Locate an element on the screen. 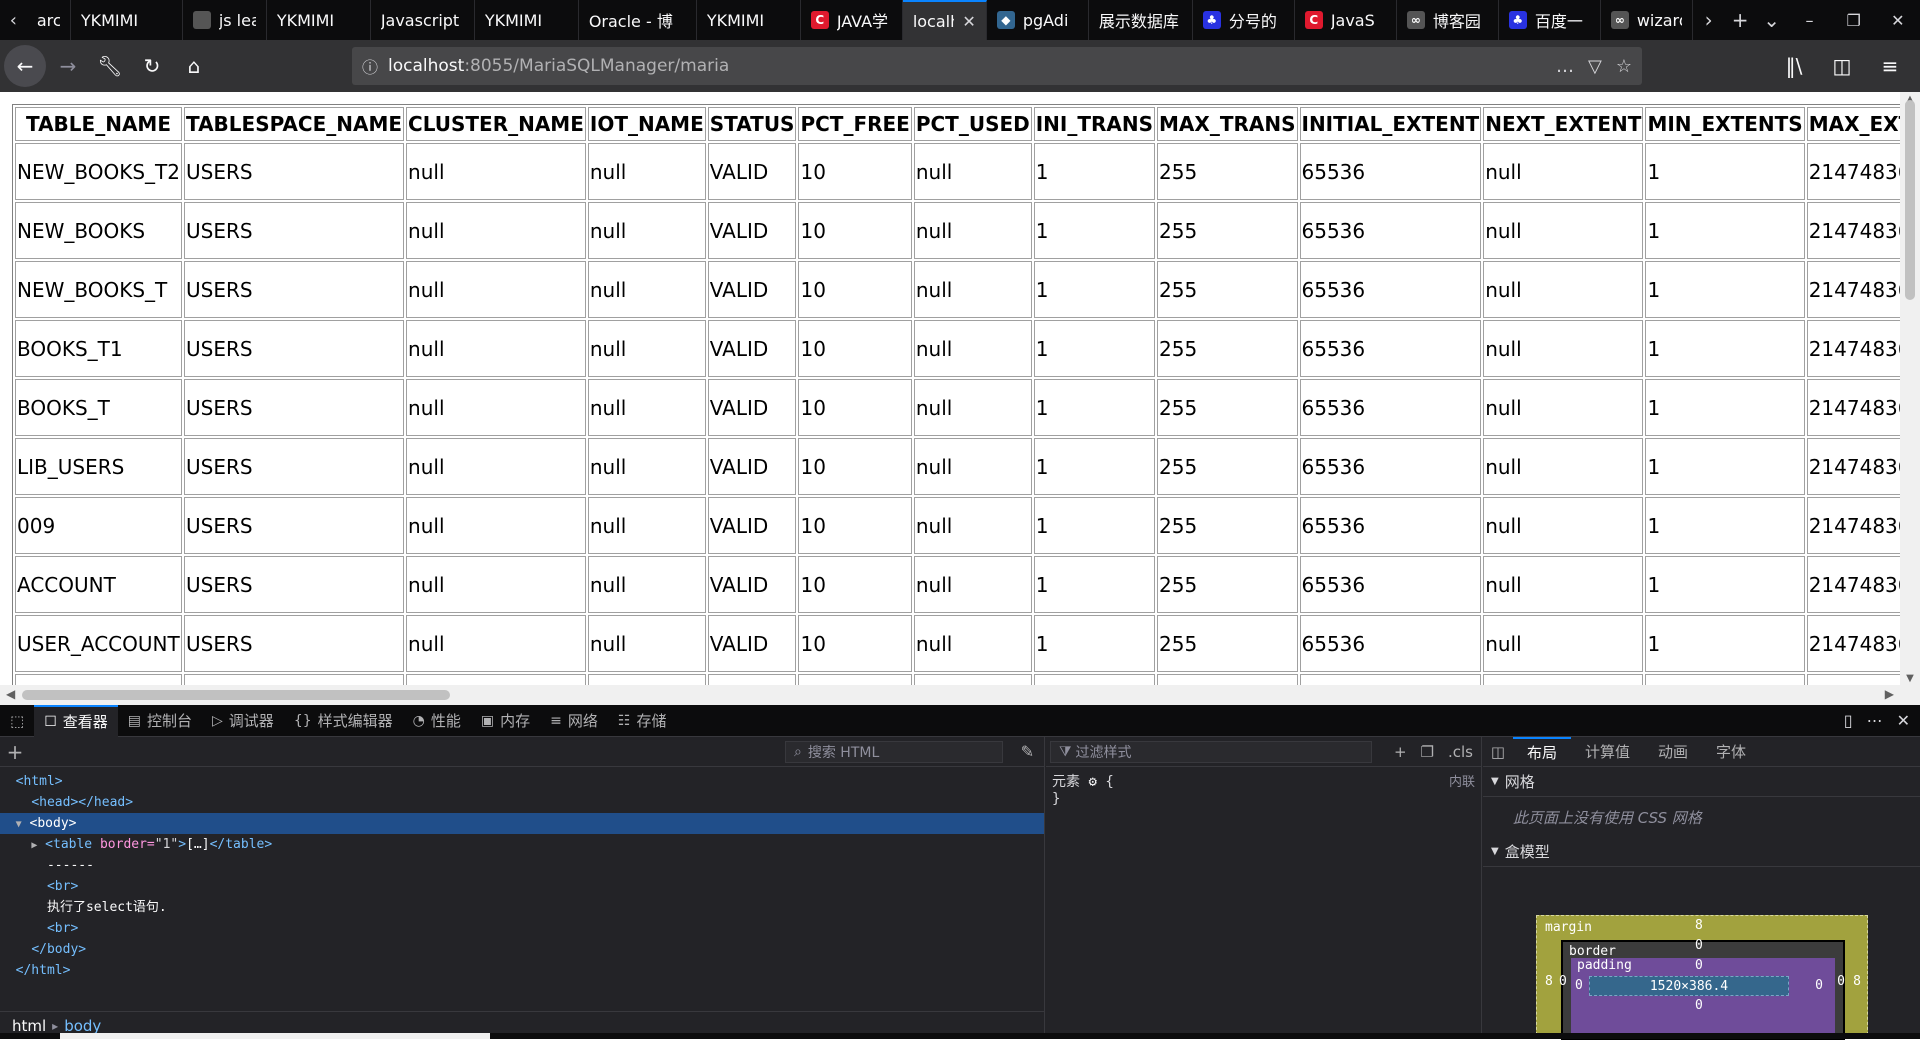  markup-line: <html> is located at coordinates (522, 781).